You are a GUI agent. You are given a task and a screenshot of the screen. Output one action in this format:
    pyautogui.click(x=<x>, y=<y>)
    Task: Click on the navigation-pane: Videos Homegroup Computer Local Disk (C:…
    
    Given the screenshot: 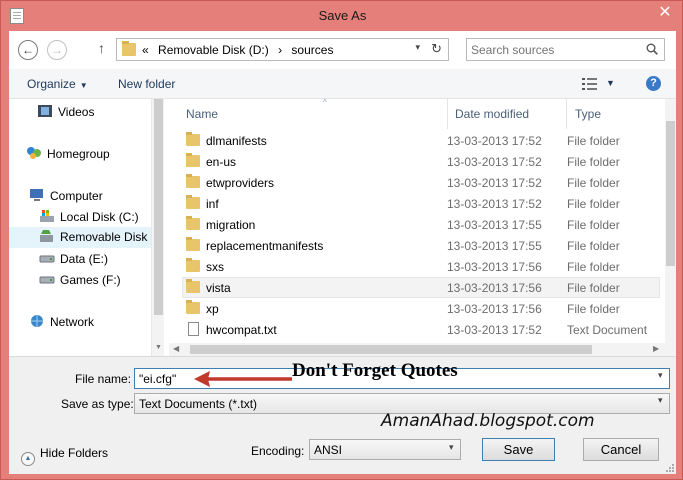 What is the action you would take?
    pyautogui.click(x=86, y=227)
    